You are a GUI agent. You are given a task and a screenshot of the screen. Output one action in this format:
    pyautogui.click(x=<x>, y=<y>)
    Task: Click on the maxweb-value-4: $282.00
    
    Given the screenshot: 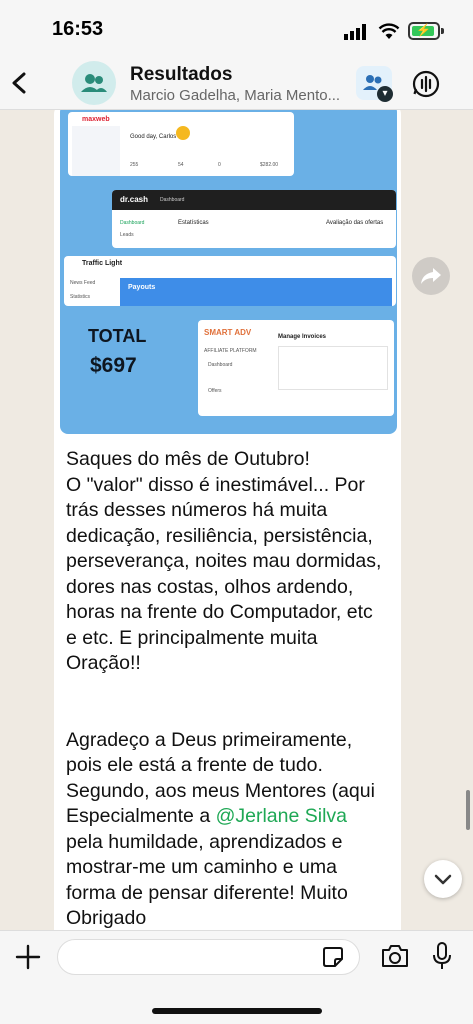 What is the action you would take?
    pyautogui.click(x=269, y=165)
    